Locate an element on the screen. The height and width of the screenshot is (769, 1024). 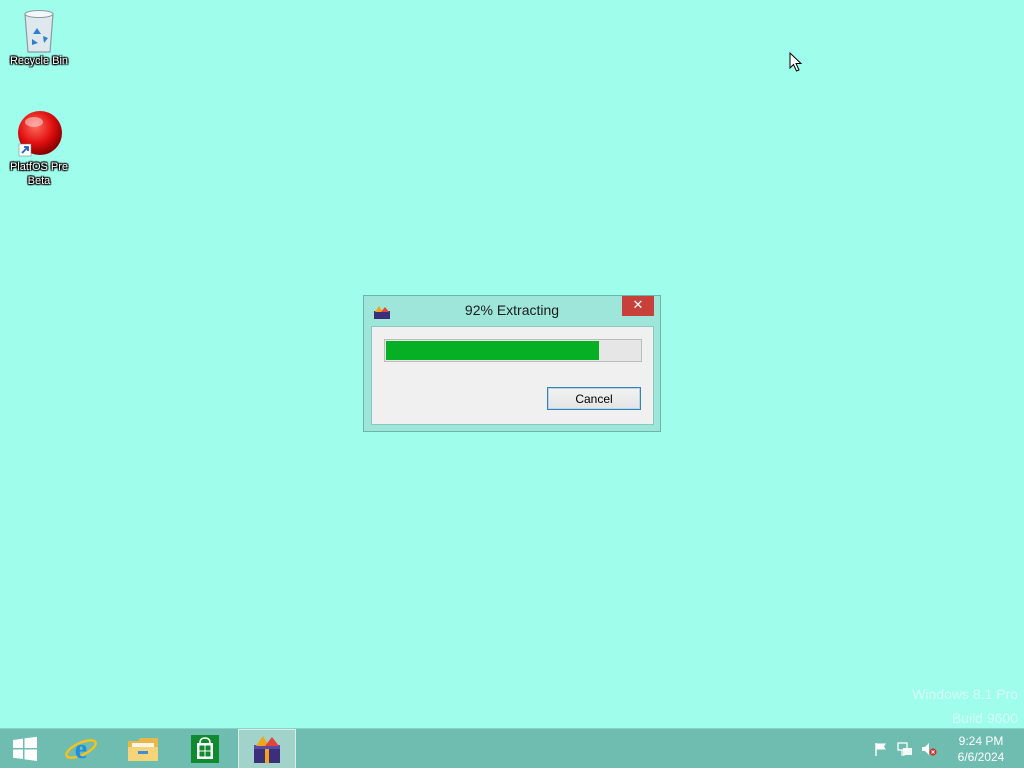
extract-progress-bar is located at coordinates (513, 350).